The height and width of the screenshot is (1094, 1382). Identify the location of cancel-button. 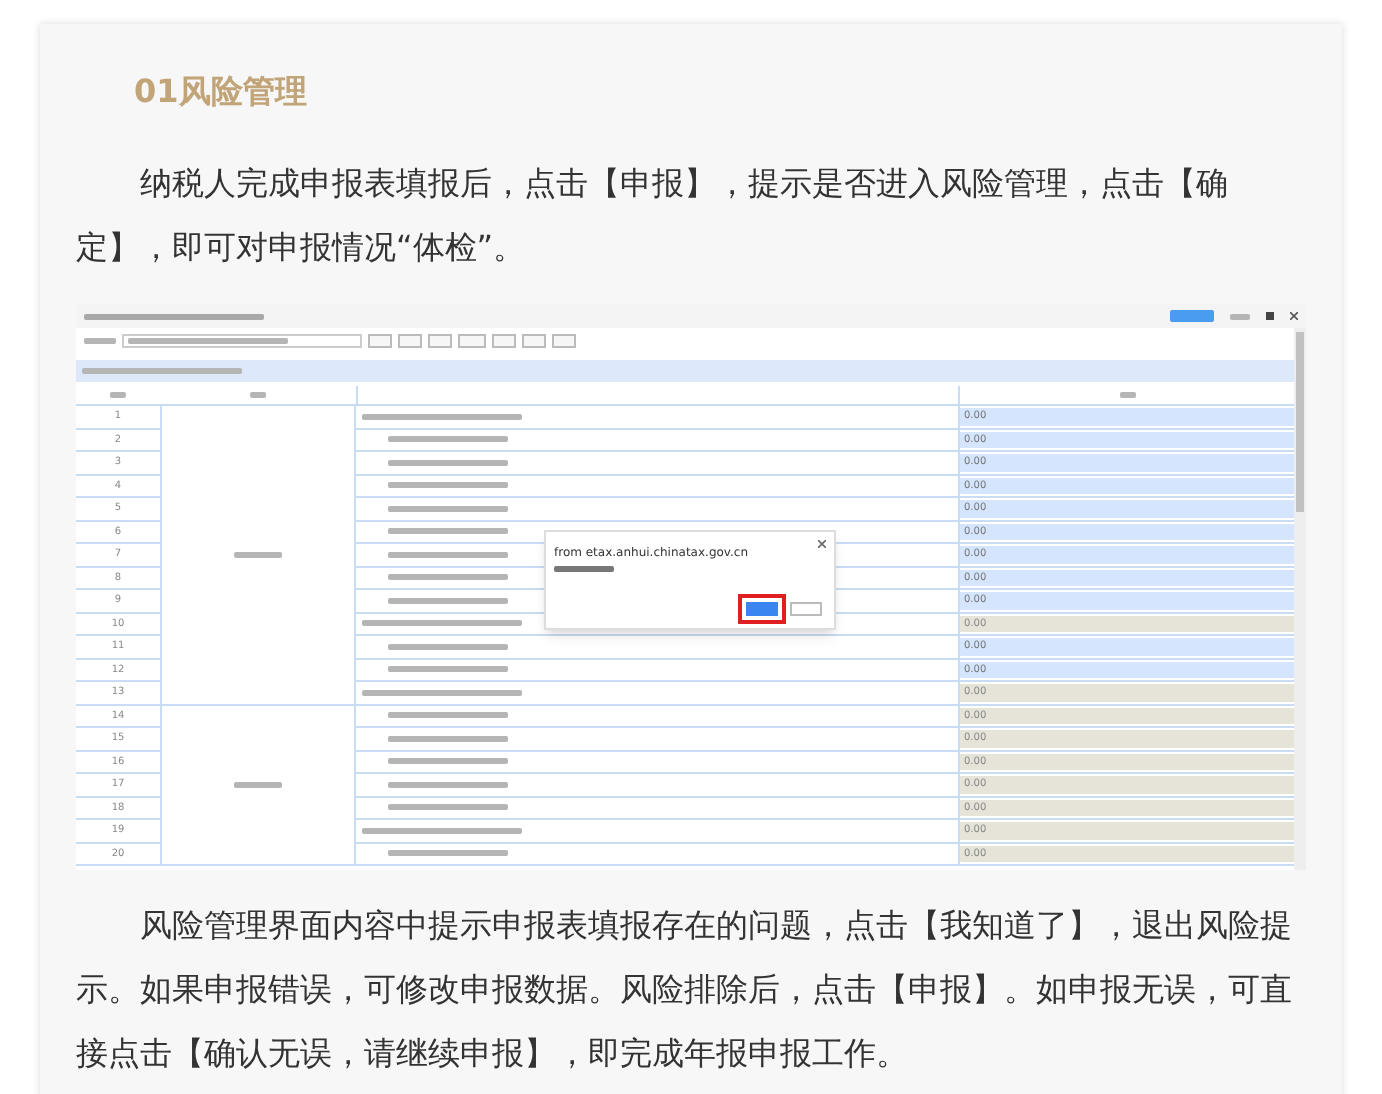
(806, 609).